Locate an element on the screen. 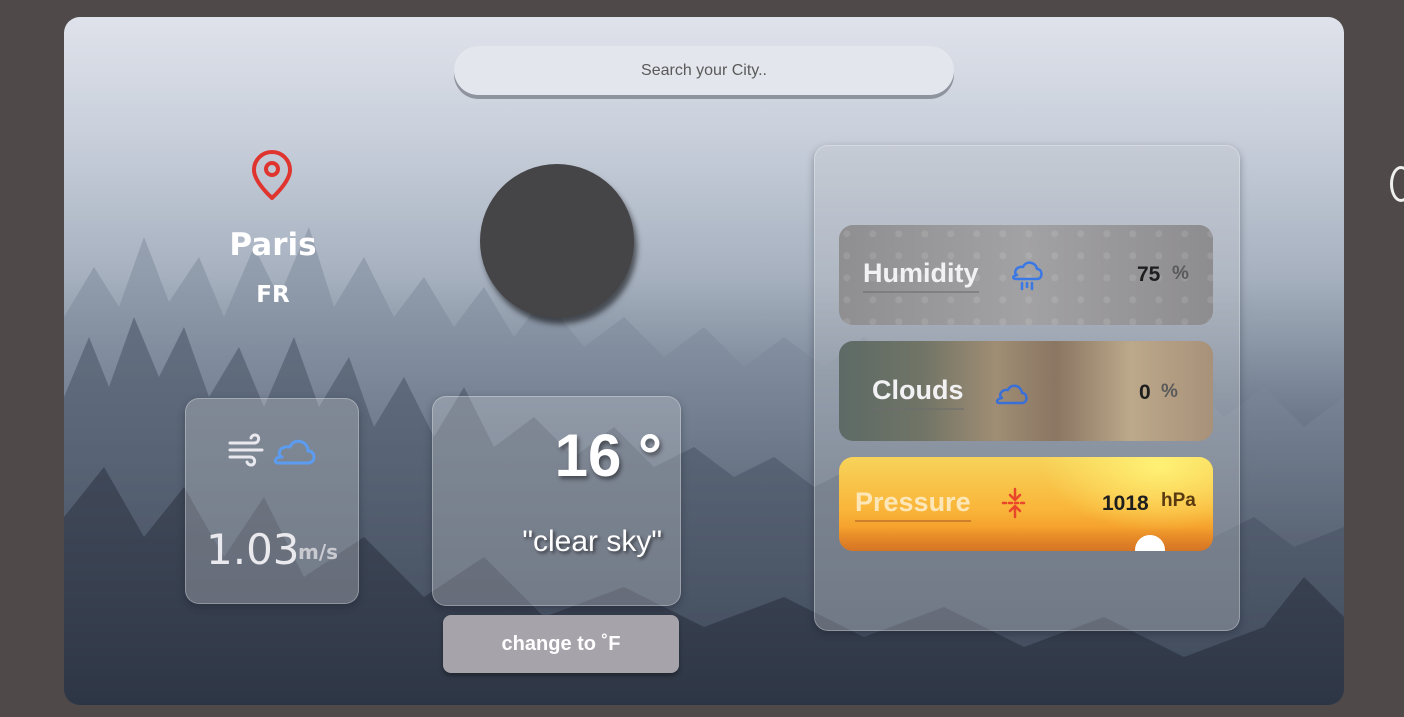 The width and height of the screenshot is (1404, 717). map-pin-icon is located at coordinates (272, 175).